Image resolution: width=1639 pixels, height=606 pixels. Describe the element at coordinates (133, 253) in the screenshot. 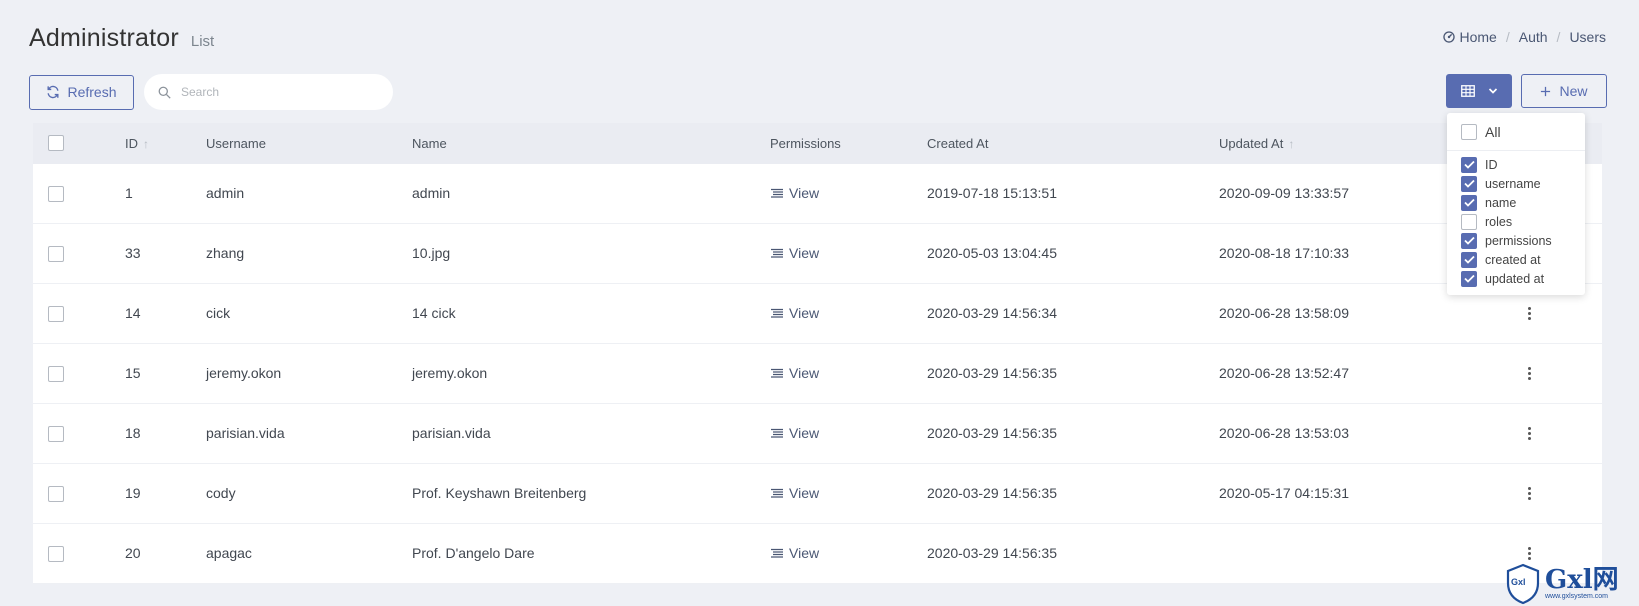

I see `cell-id: 33` at that location.